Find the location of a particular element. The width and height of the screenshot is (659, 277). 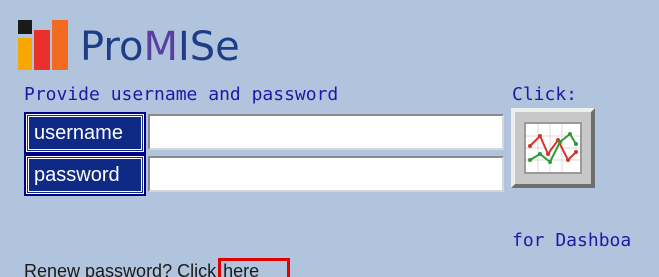

password-input is located at coordinates (326, 174).